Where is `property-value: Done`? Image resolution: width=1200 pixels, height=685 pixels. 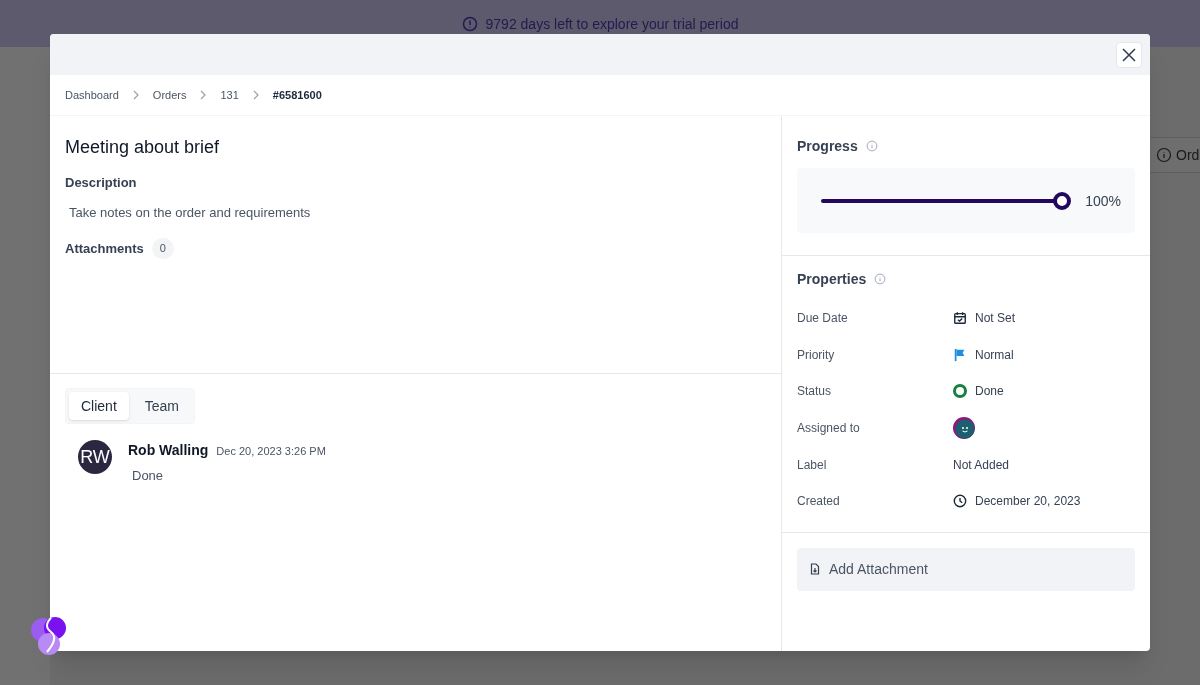 property-value: Done is located at coordinates (989, 391).